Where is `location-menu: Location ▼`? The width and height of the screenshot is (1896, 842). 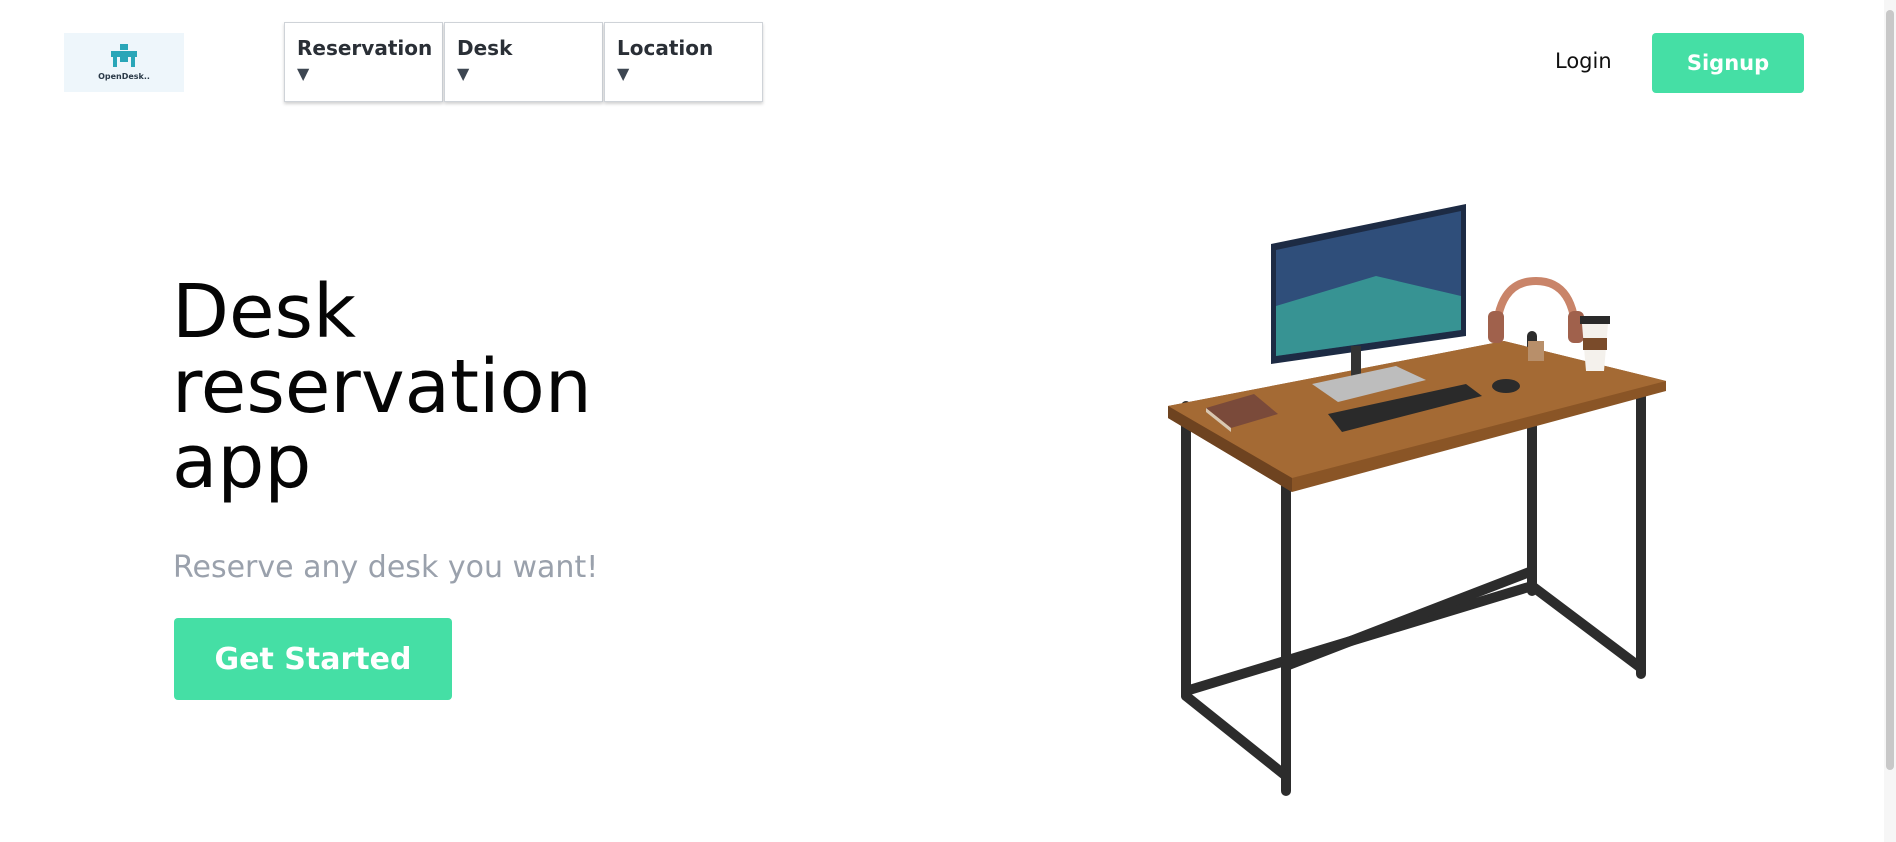 location-menu: Location ▼ is located at coordinates (683, 62).